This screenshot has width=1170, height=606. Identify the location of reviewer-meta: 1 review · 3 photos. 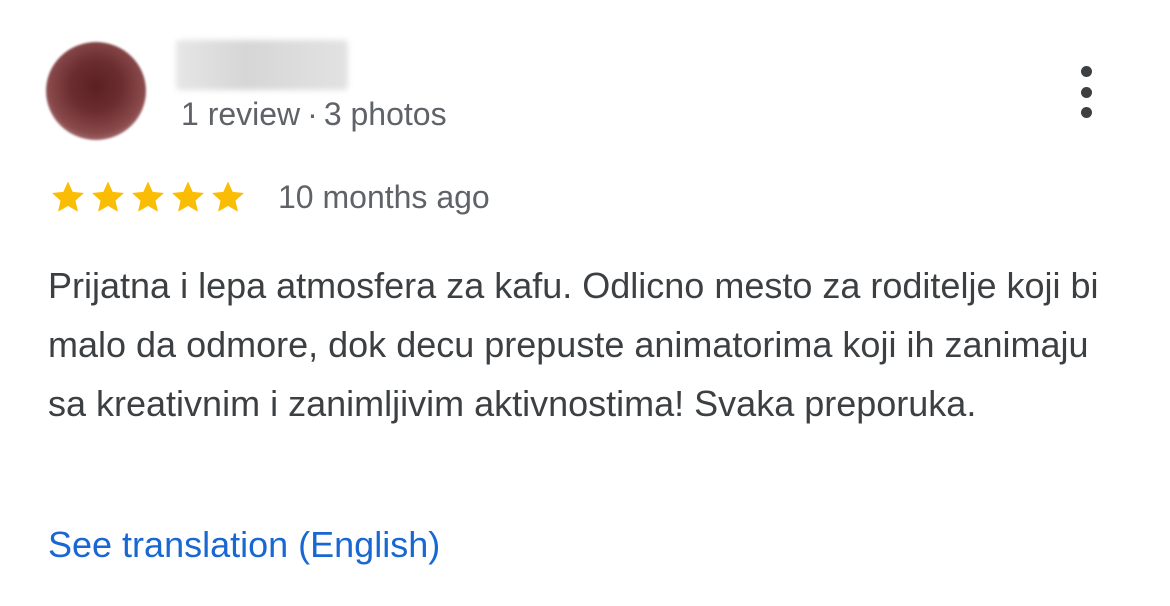
(314, 114).